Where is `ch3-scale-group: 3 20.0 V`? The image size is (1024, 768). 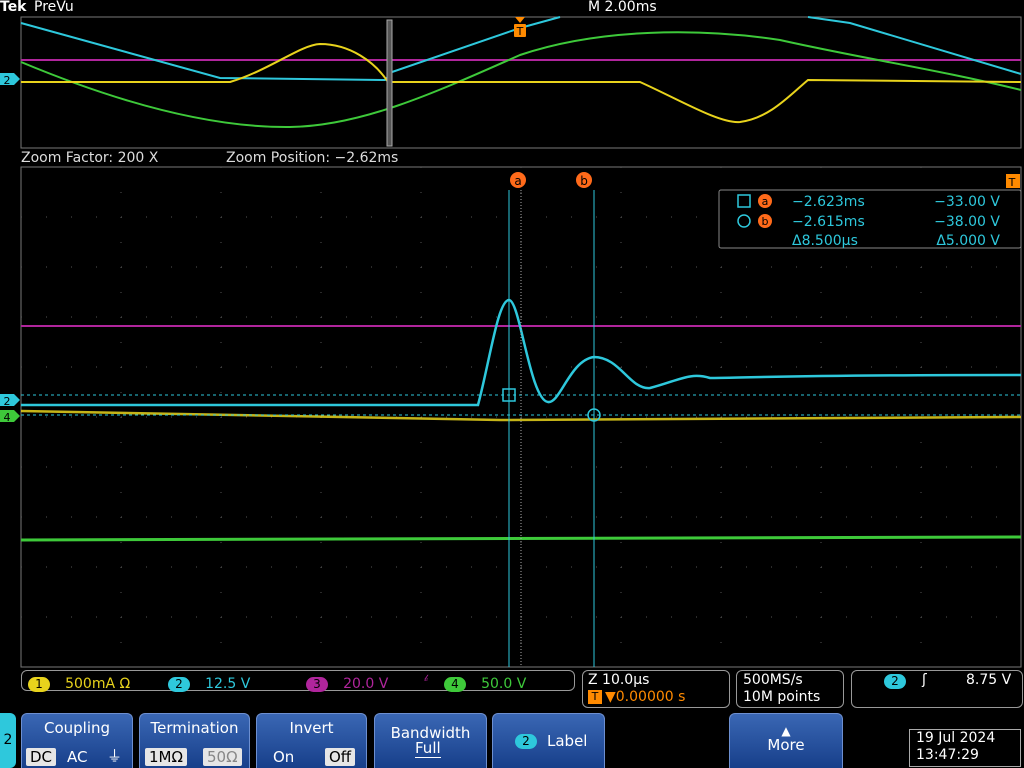
ch3-scale-group: 3 20.0 V is located at coordinates (347, 682).